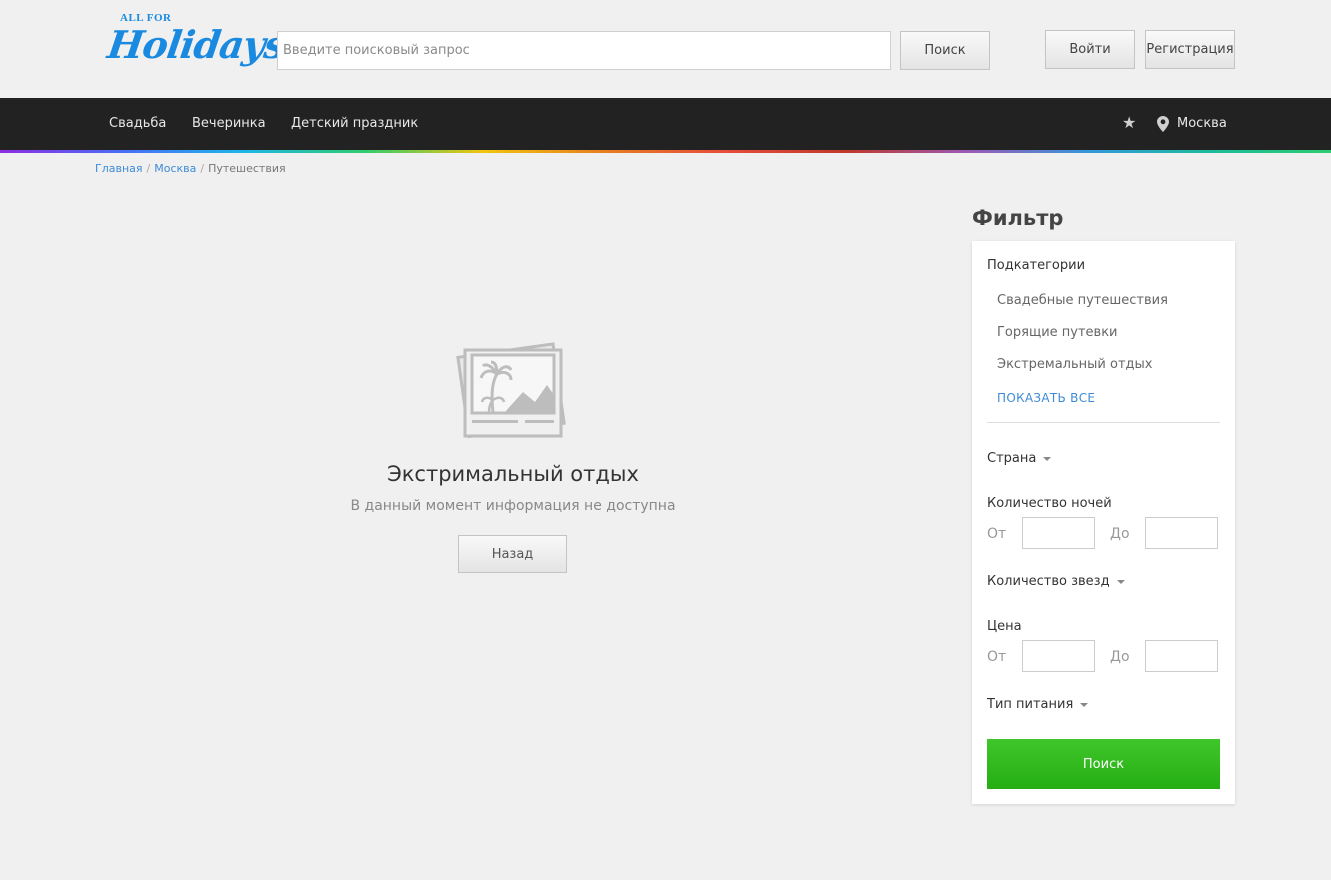 The height and width of the screenshot is (880, 1331). What do you see at coordinates (665, 151) in the screenshot?
I see `nav-rainbow-divider` at bounding box center [665, 151].